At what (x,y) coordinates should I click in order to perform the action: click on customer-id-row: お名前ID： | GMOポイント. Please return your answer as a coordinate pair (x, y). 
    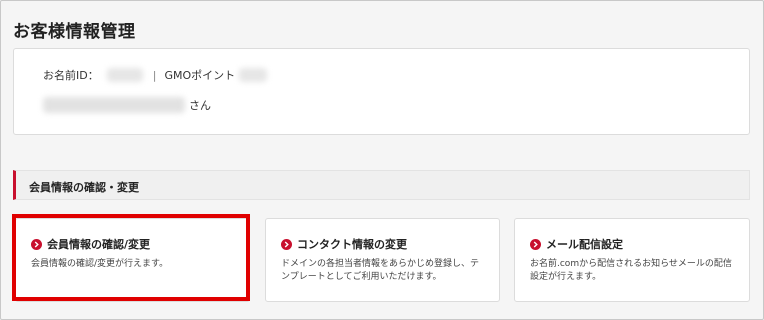
    Looking at the image, I should click on (155, 75).